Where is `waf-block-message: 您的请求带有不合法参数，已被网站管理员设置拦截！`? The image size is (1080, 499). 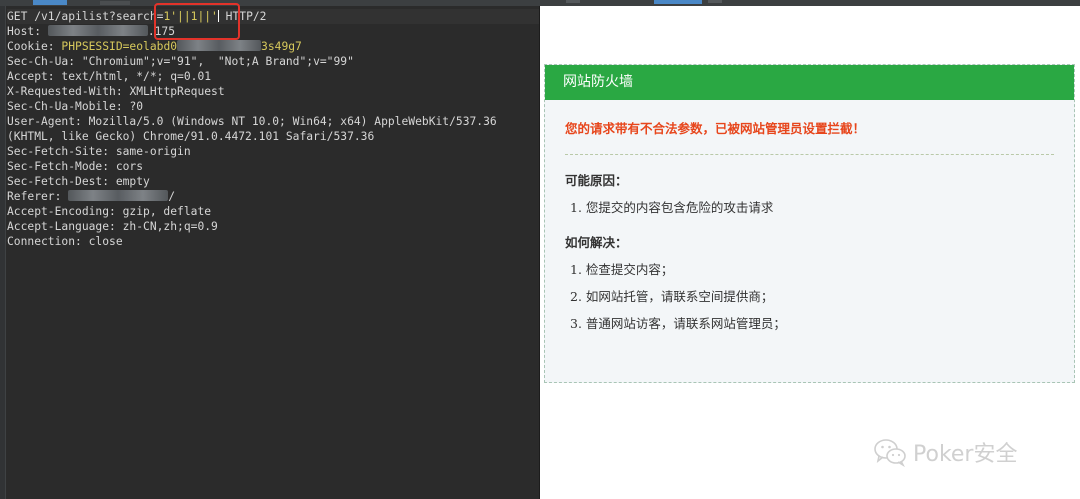
waf-block-message: 您的请求带有不合法参数，已被网站管理员设置拦截！ is located at coordinates (809, 137).